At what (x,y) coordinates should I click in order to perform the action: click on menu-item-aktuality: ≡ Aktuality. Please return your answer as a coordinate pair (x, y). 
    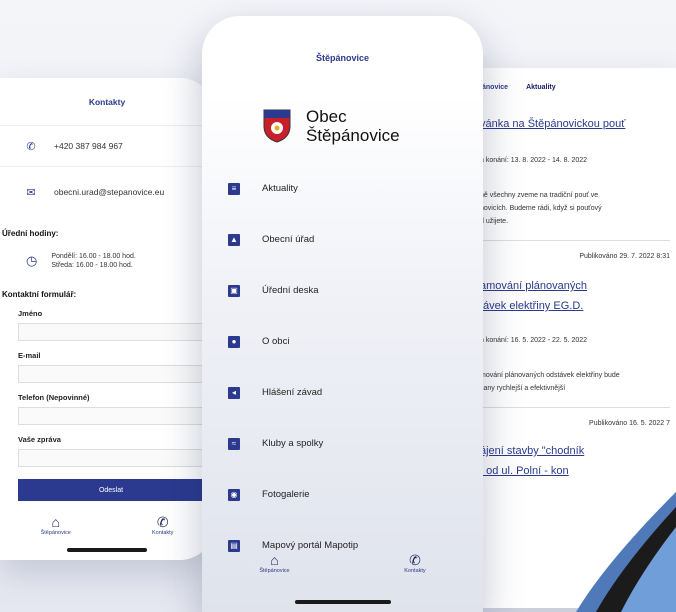
    Looking at the image, I should click on (342, 188).